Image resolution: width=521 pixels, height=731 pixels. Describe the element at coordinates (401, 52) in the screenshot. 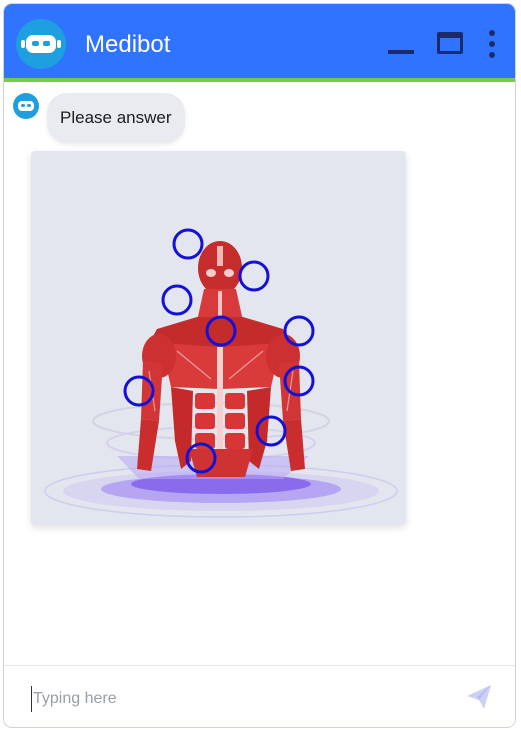

I see `minimize-icon` at that location.